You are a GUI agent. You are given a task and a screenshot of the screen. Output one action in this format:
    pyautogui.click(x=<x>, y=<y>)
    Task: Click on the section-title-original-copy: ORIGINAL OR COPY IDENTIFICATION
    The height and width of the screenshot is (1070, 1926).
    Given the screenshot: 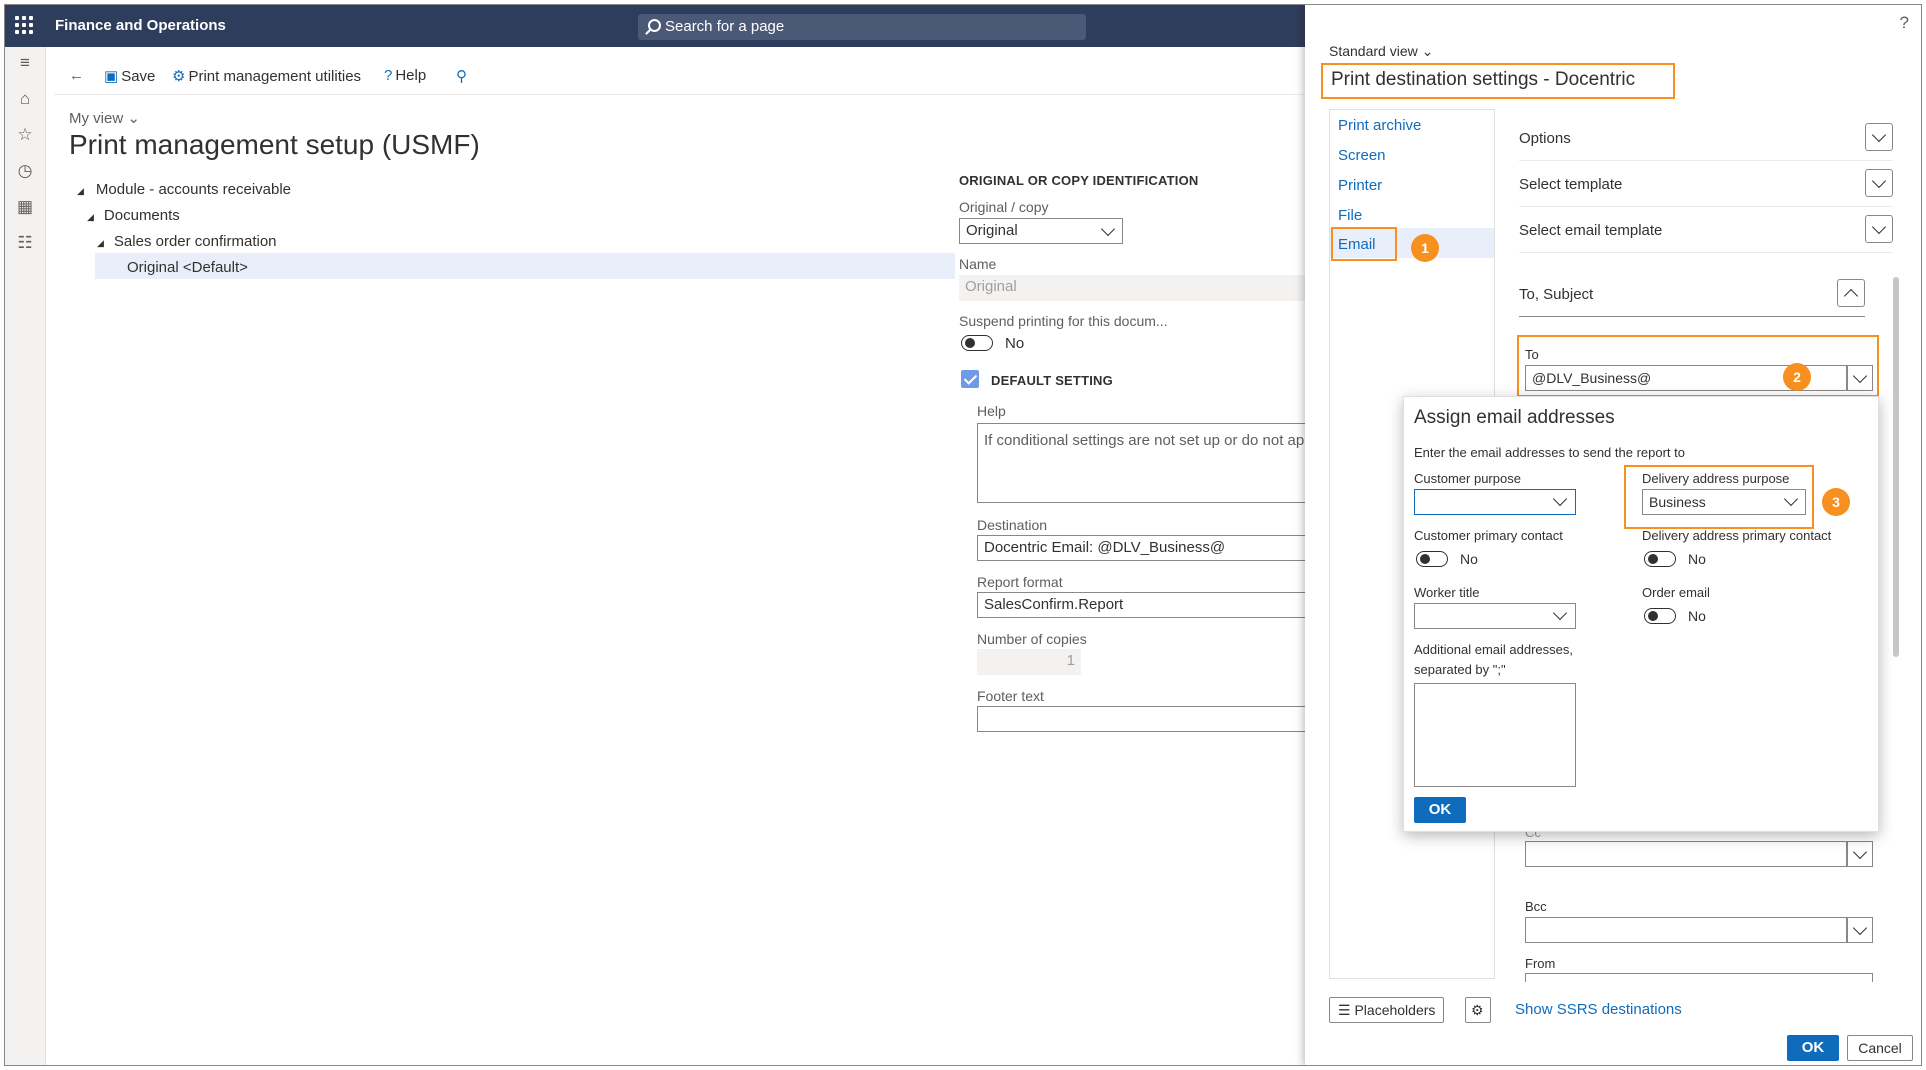 What is the action you would take?
    pyautogui.click(x=1079, y=180)
    